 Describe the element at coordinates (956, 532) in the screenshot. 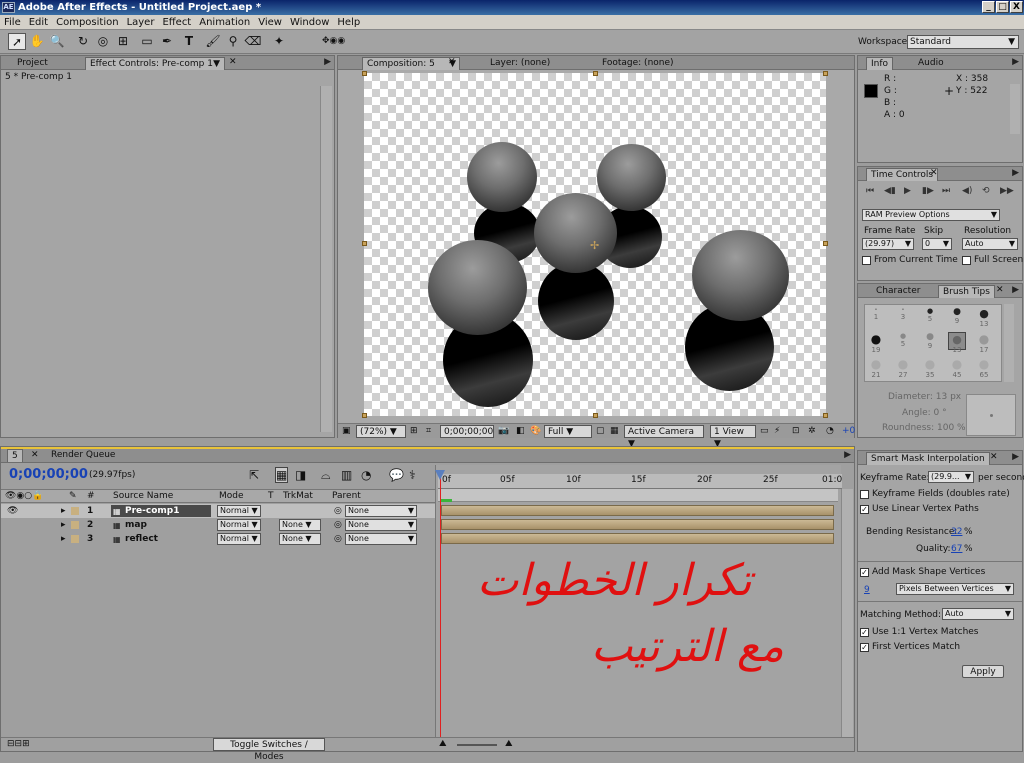

I see `bending-resistance-value: 32` at that location.